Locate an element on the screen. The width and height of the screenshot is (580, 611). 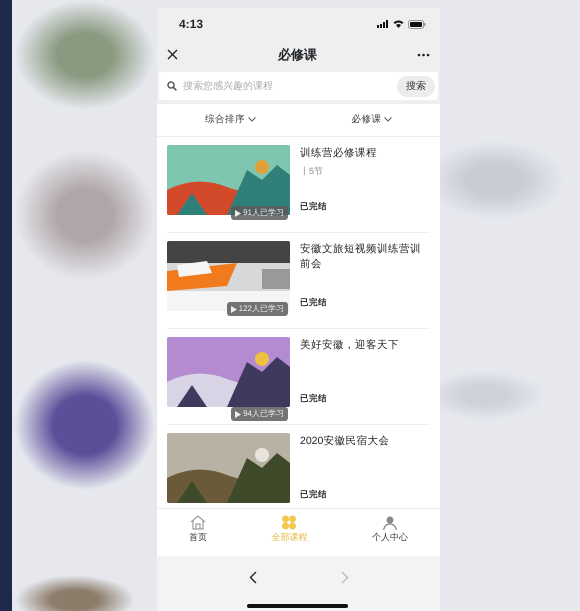
course-title: 安徽文旅短视频训练营训前会 is located at coordinates (365, 257).